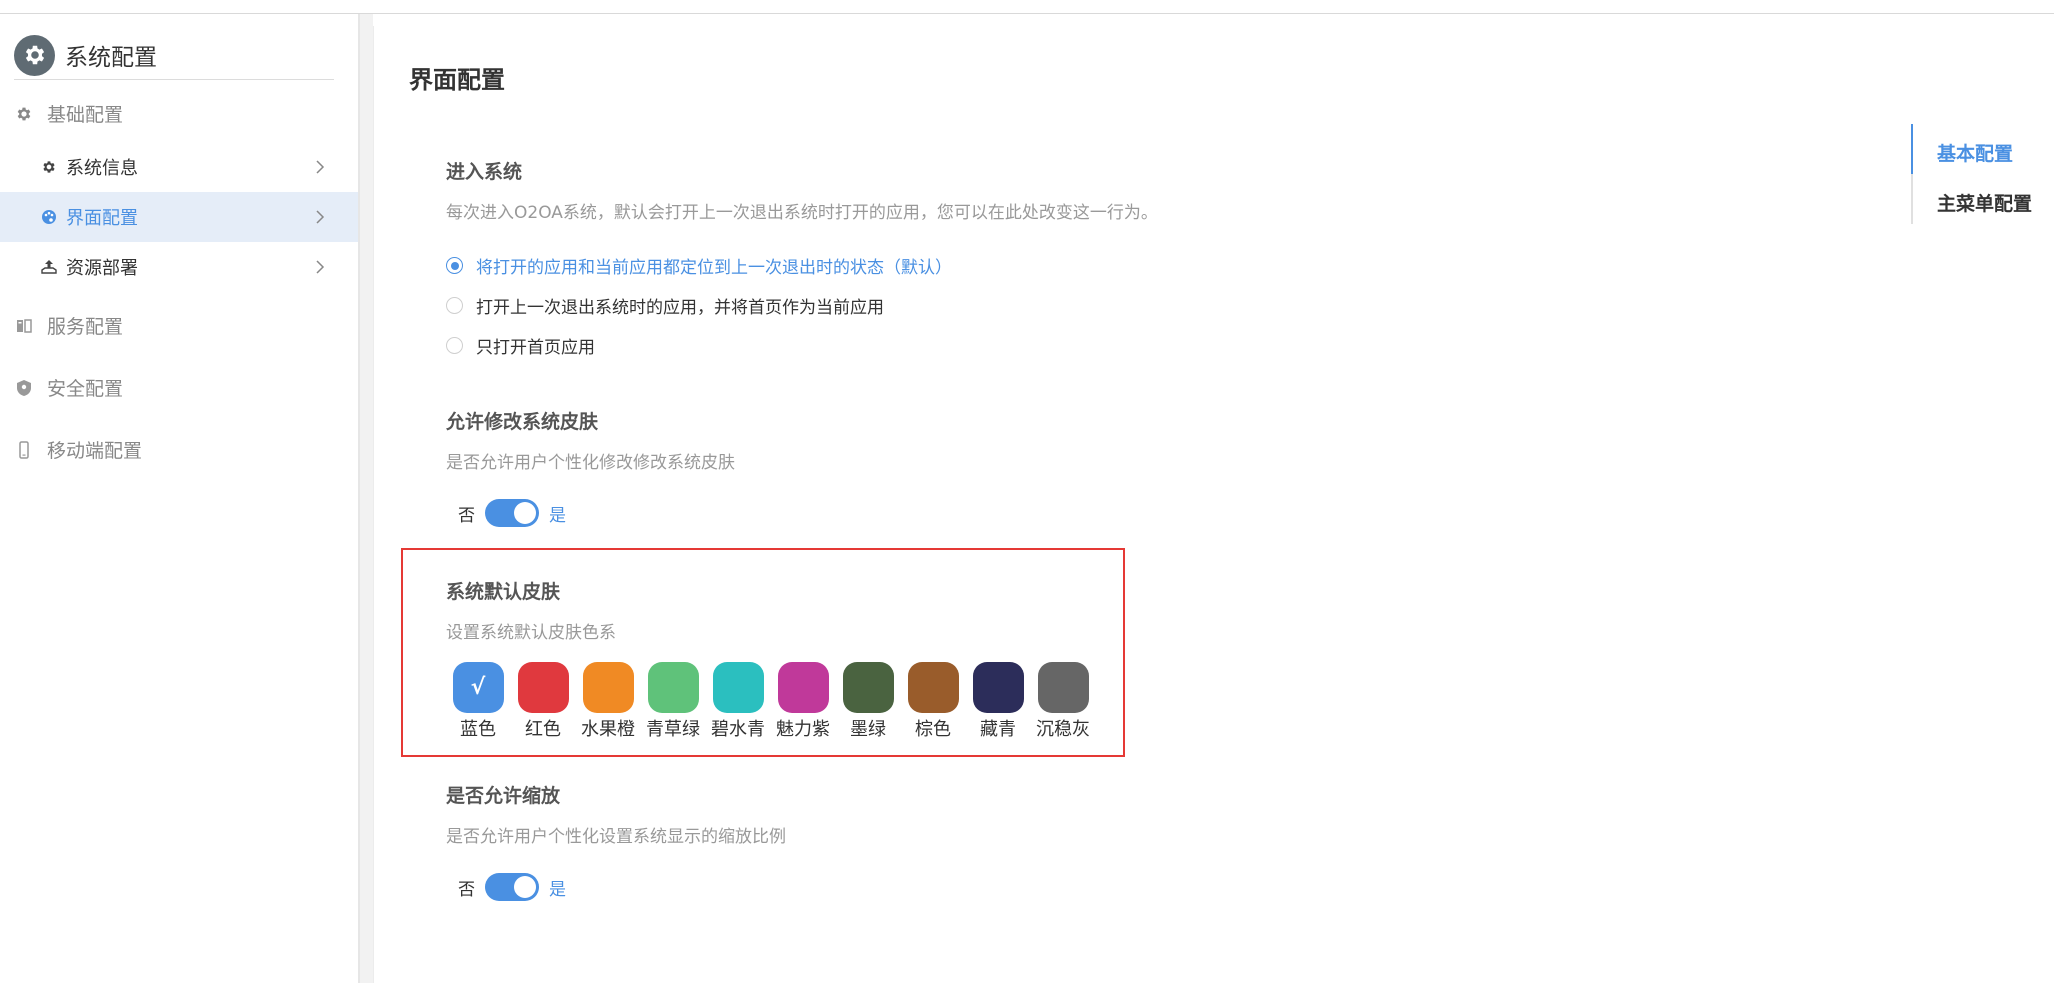  What do you see at coordinates (503, 592) in the screenshot?
I see `default-skin-title: 系统默认皮肤` at bounding box center [503, 592].